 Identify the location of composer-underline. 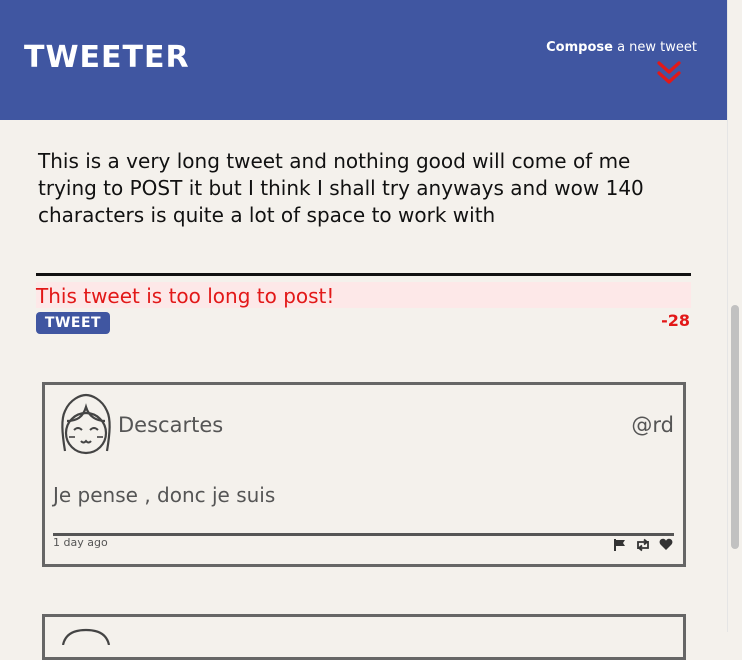
(363, 274).